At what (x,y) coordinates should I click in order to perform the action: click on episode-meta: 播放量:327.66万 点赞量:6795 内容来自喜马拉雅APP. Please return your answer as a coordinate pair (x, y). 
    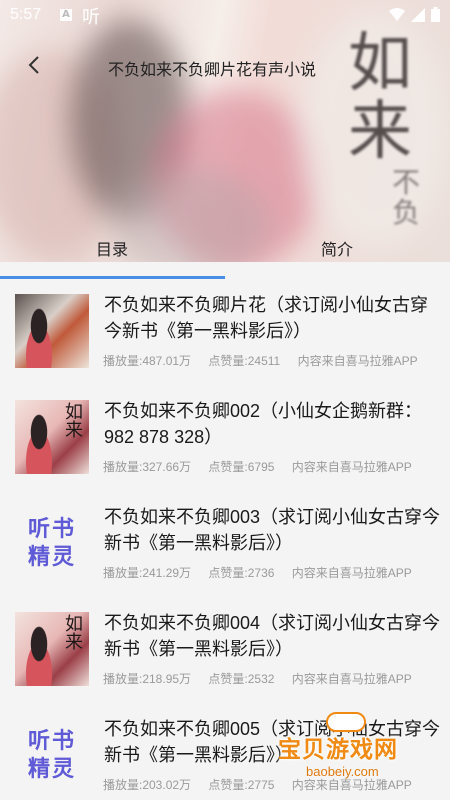
    Looking at the image, I should click on (264, 466).